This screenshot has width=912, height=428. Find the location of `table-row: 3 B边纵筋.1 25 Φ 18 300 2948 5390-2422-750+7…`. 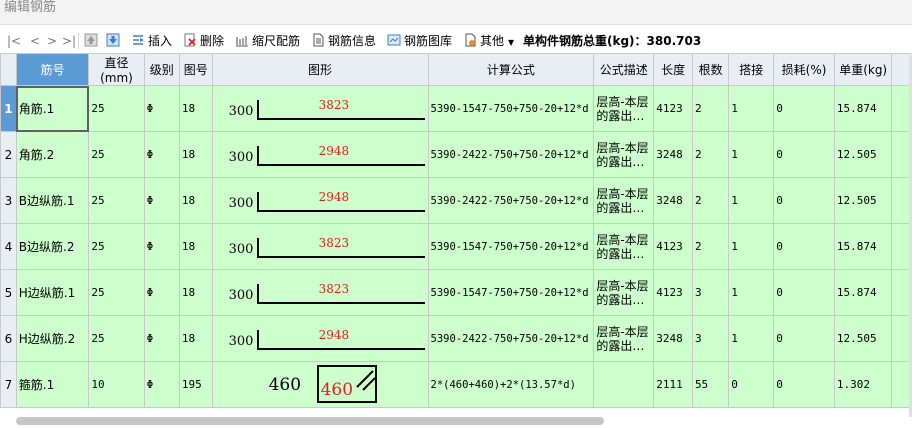

table-row: 3 B边纵筋.1 25 Φ 18 300 2948 5390-2422-750+7… is located at coordinates (456, 200).